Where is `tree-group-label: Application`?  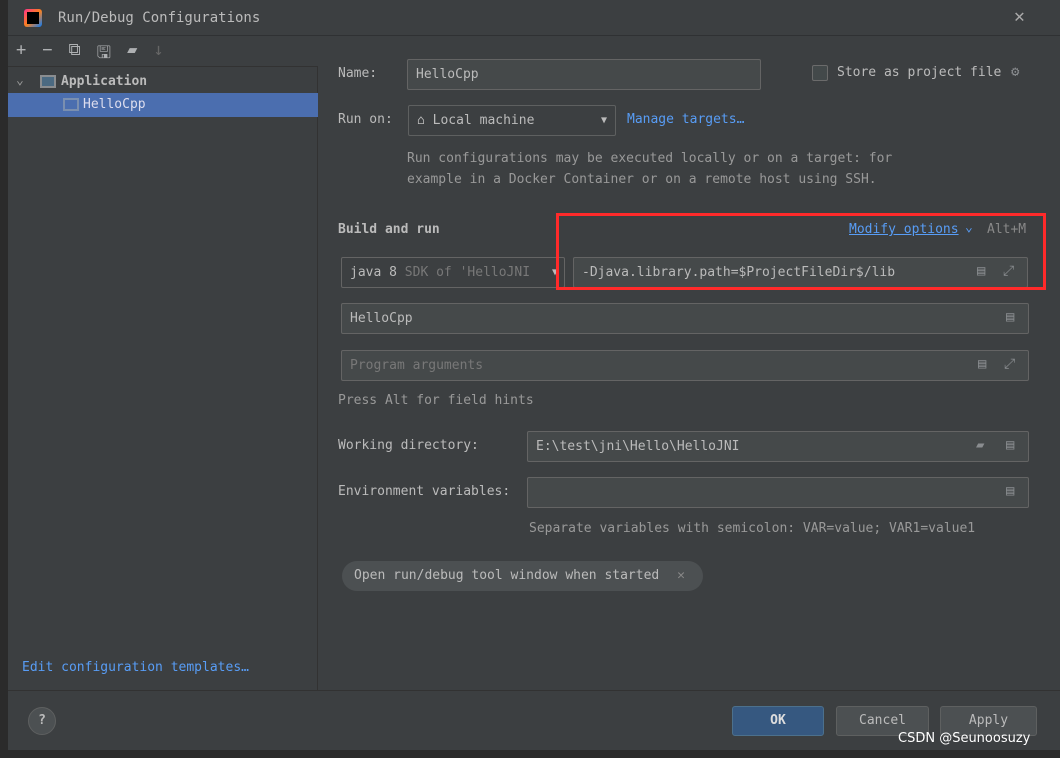 tree-group-label: Application is located at coordinates (104, 81).